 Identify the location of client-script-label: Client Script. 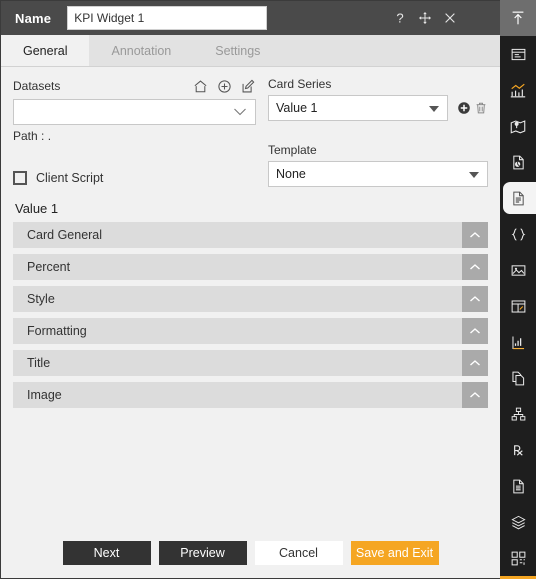
(70, 178).